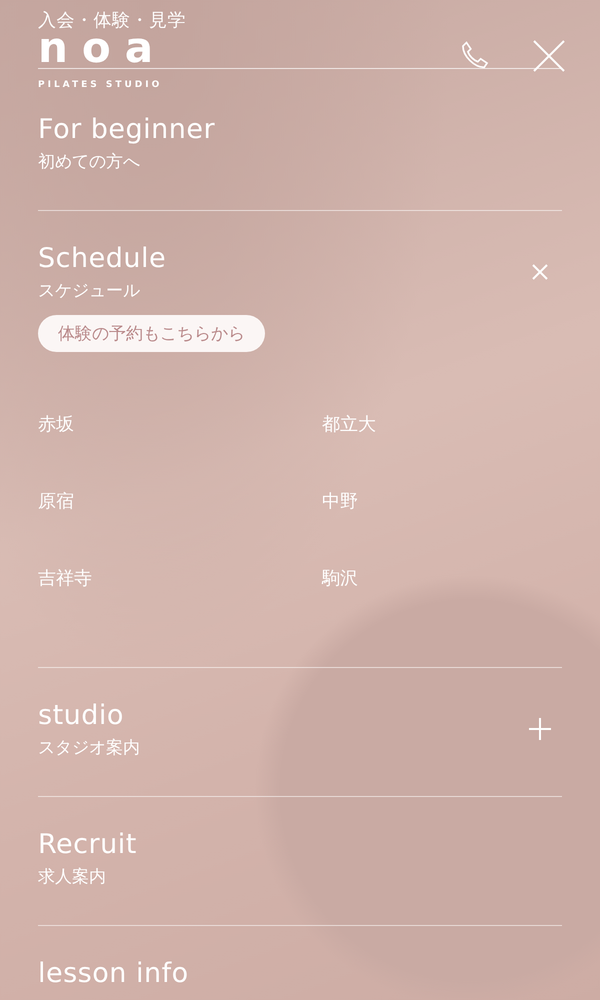  I want to click on menu-title: studio, so click(81, 716).